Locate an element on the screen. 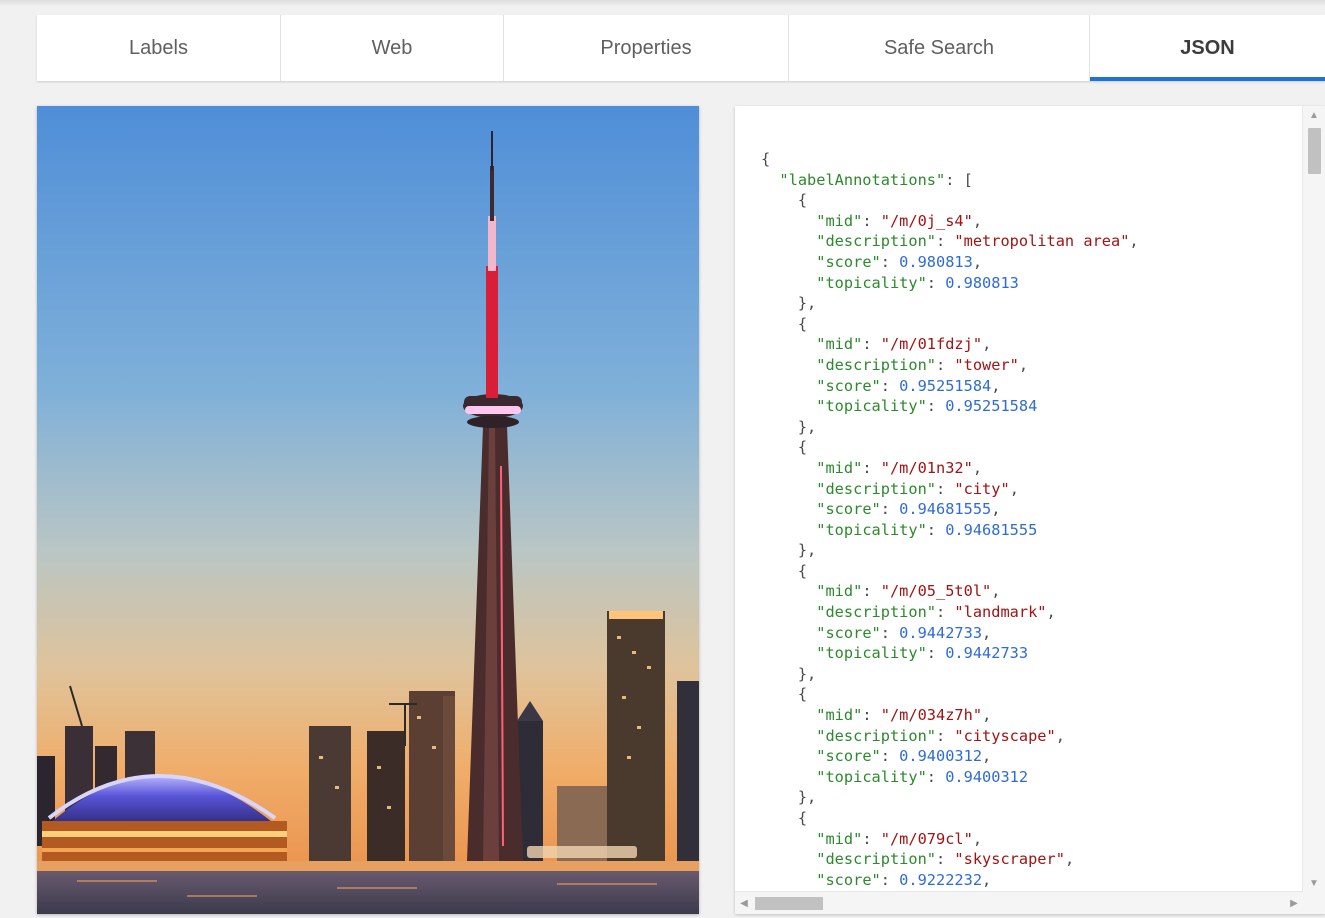 Image resolution: width=1325 pixels, height=918 pixels. tab-json: JSON is located at coordinates (1207, 48).